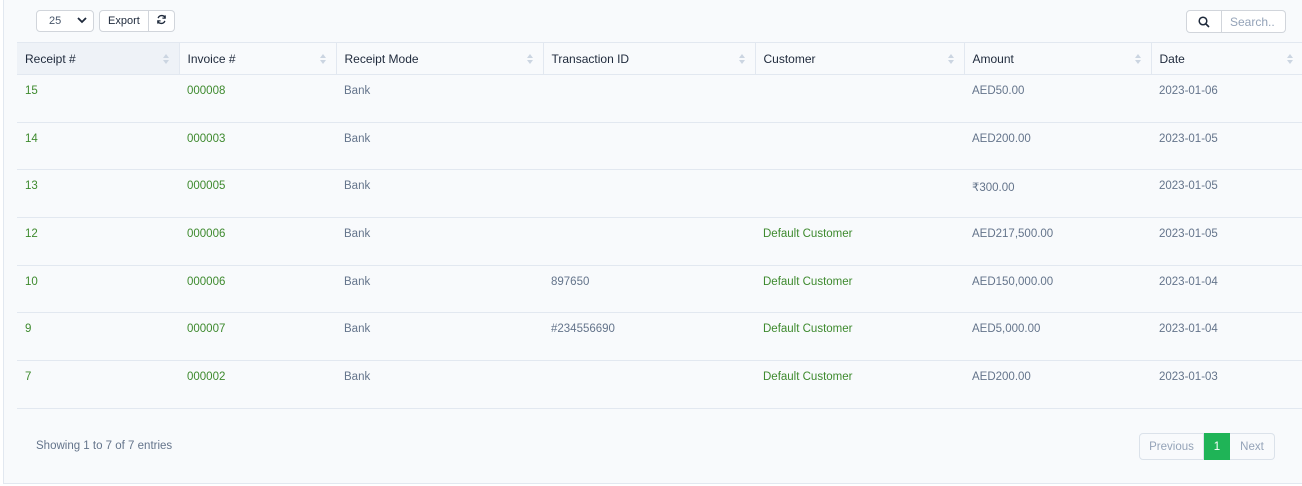  I want to click on amount-cell: AED217,500.00, so click(1057, 241).